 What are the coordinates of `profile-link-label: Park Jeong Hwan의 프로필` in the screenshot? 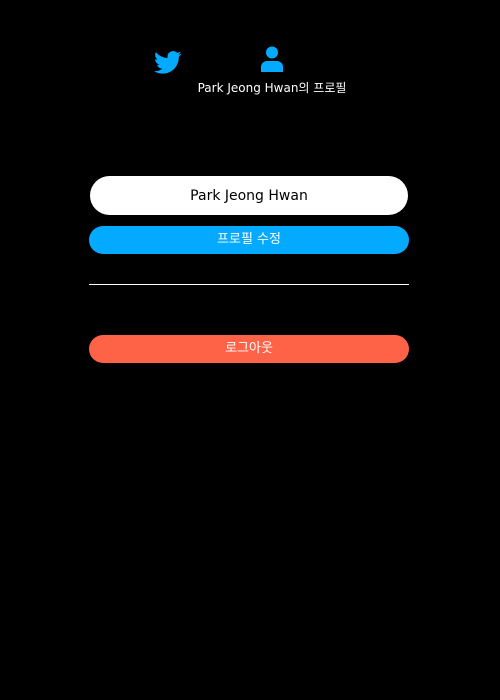 It's located at (272, 88).